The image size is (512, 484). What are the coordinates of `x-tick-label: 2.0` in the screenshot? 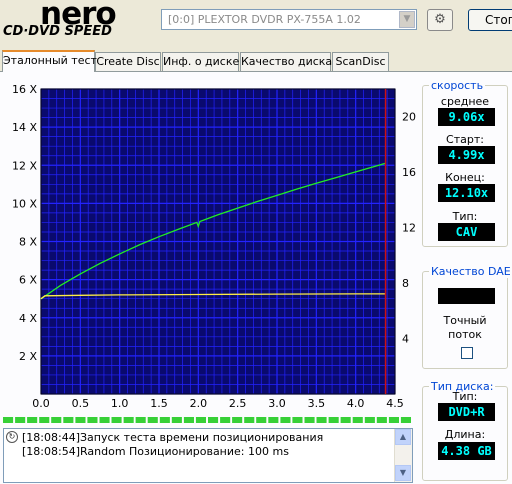 It's located at (199, 403).